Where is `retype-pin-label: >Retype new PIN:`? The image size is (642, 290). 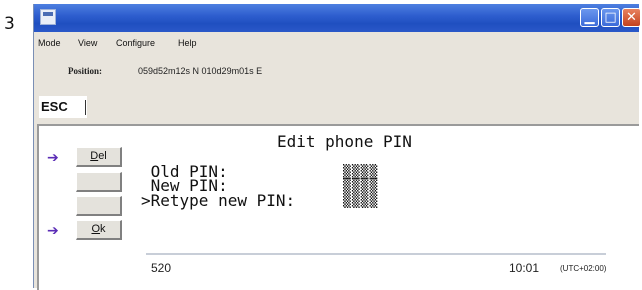 retype-pin-label: >Retype new PIN: is located at coordinates (218, 201).